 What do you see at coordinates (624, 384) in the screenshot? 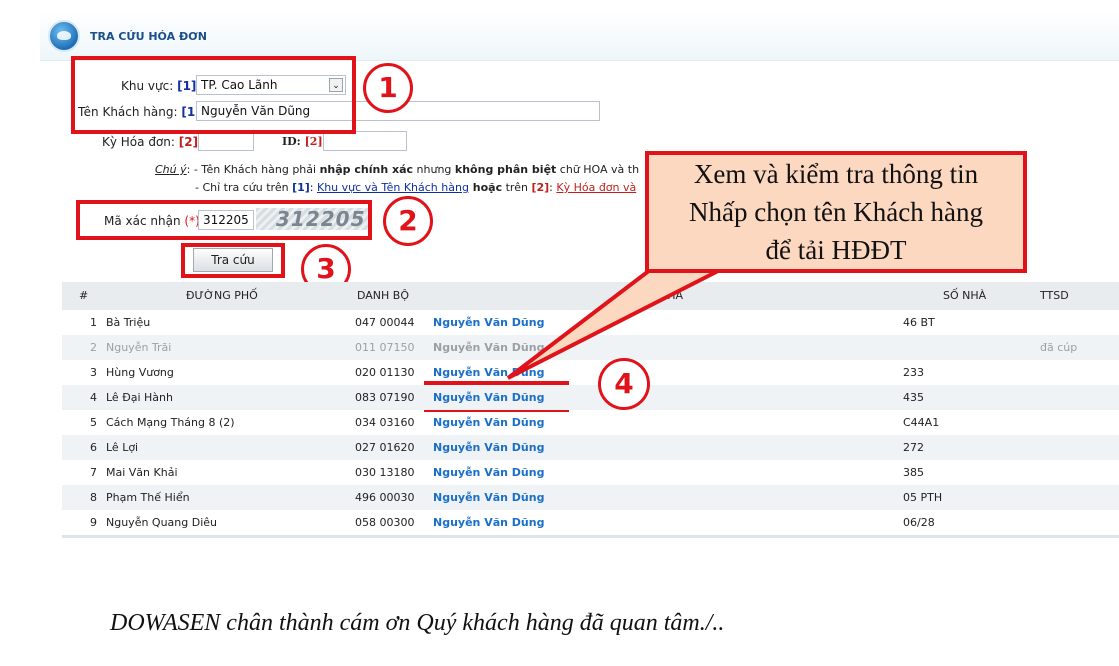
I see `step-4-marker: 4` at bounding box center [624, 384].